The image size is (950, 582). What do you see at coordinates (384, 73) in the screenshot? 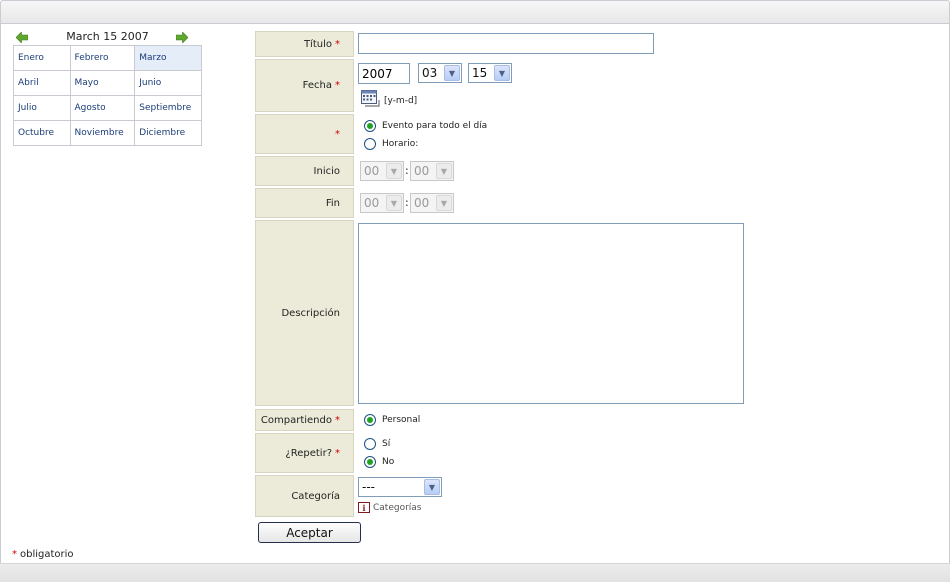
I see `fecha-year-input` at bounding box center [384, 73].